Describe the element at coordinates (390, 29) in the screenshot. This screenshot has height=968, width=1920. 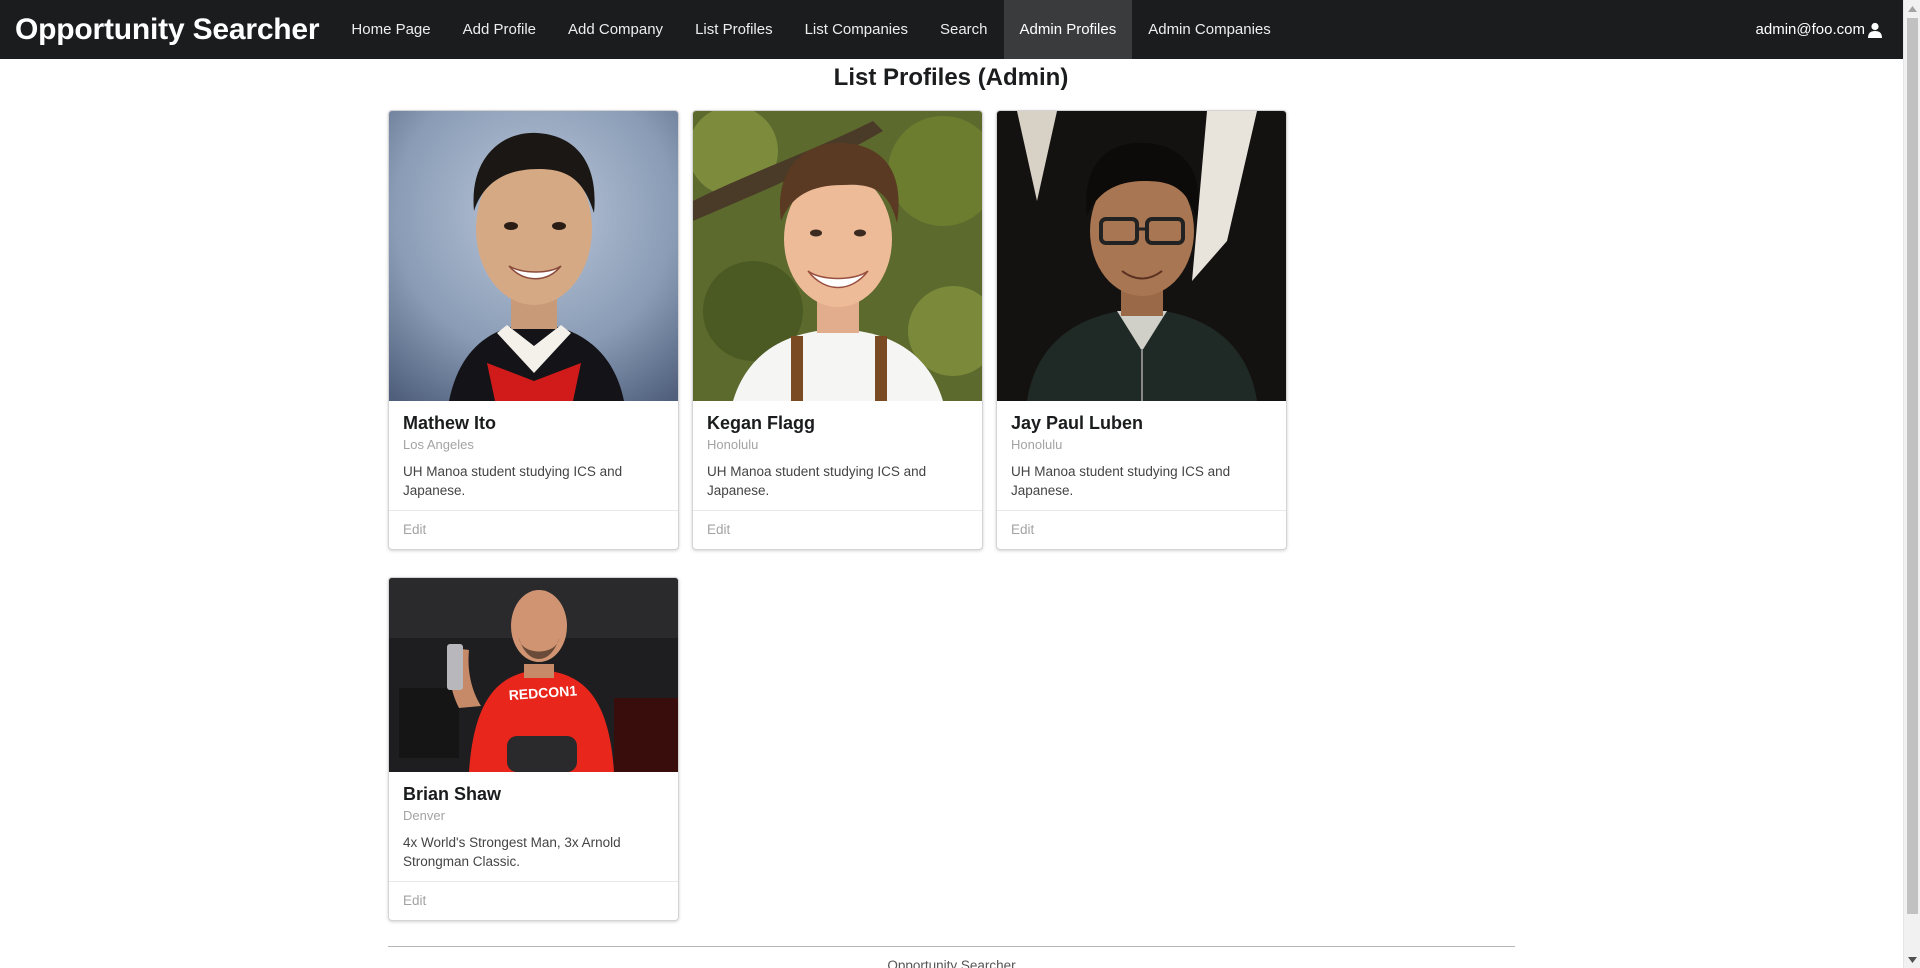
I see `nav-home-page: Home Page` at that location.